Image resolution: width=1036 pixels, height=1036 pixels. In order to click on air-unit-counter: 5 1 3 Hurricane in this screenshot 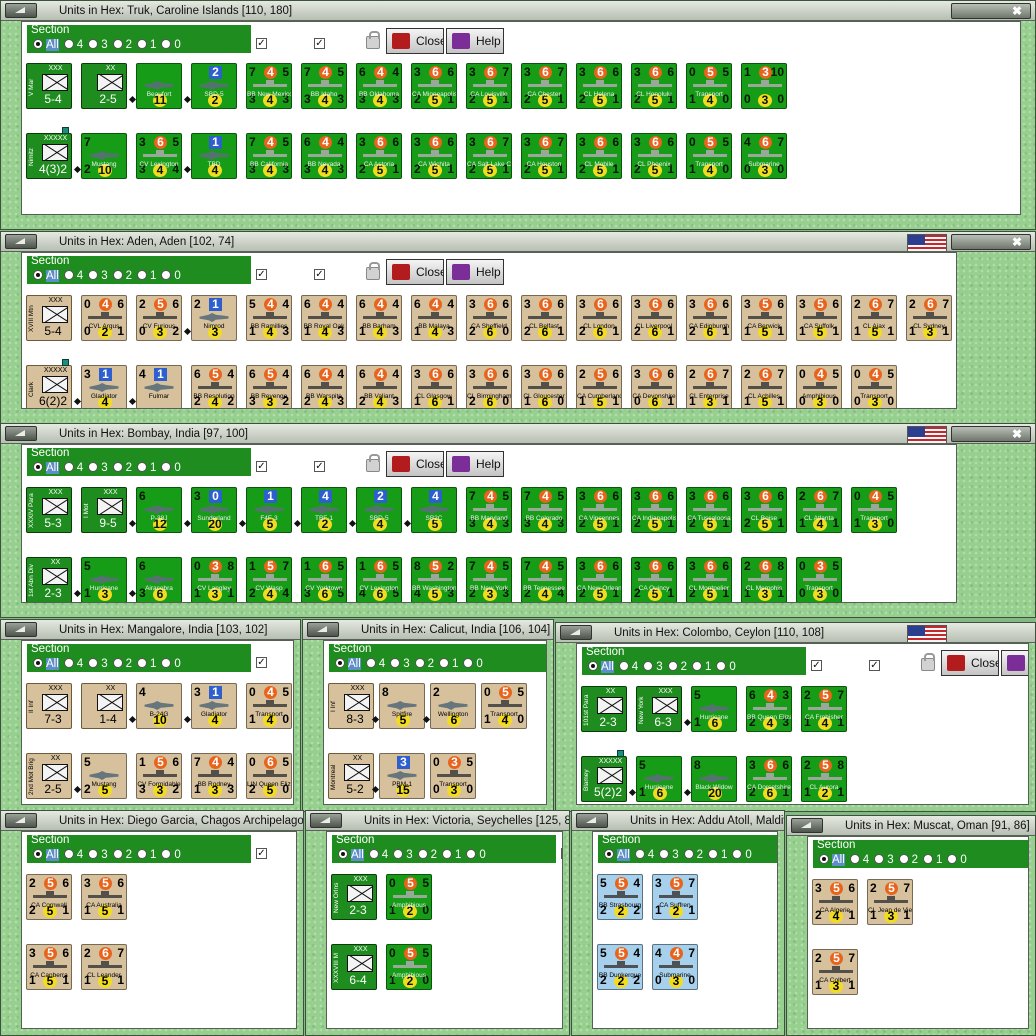, I will do `click(104, 579)`.